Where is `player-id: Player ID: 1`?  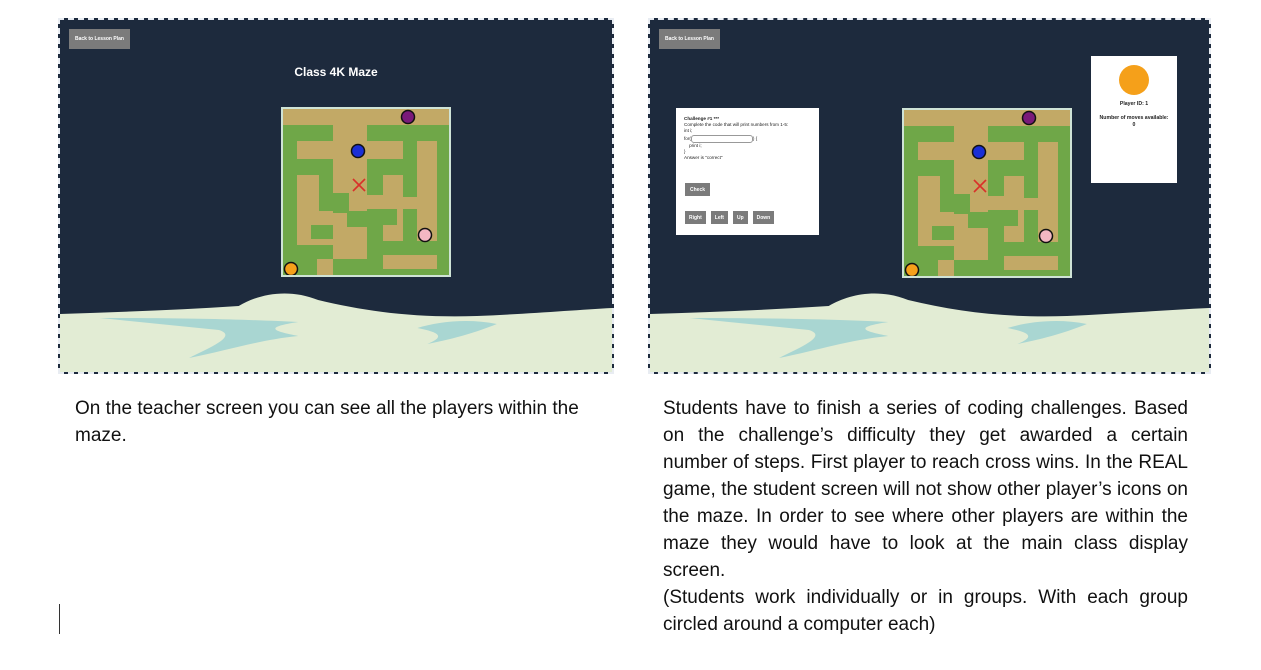 player-id: Player ID: 1 is located at coordinates (1134, 104).